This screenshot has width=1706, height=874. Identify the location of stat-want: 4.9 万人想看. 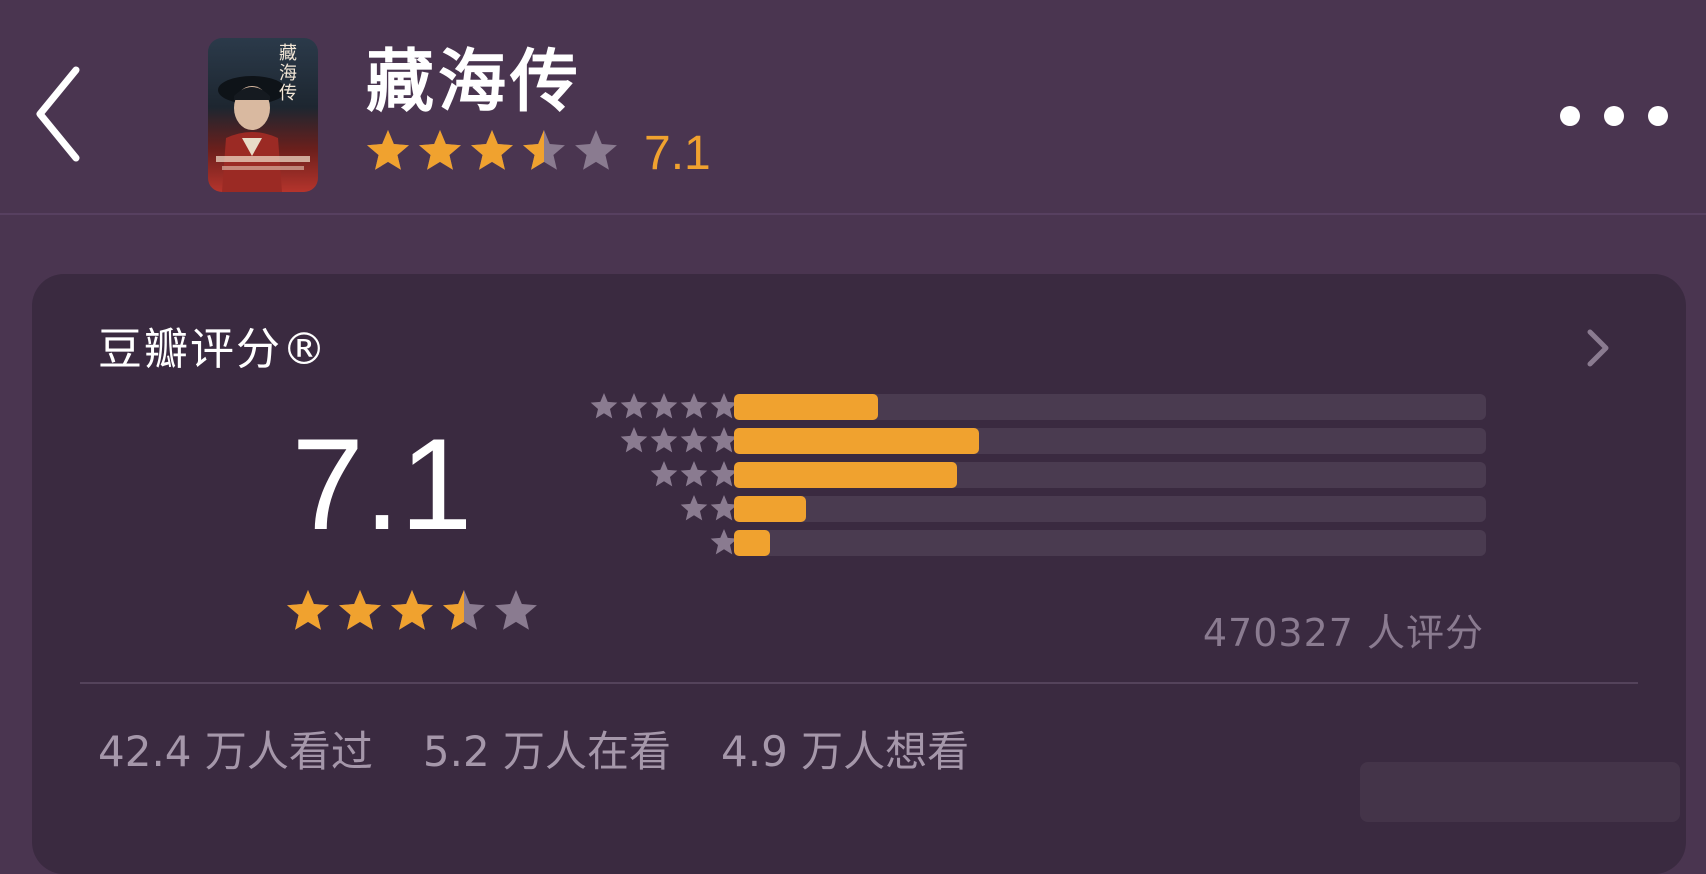
(845, 752).